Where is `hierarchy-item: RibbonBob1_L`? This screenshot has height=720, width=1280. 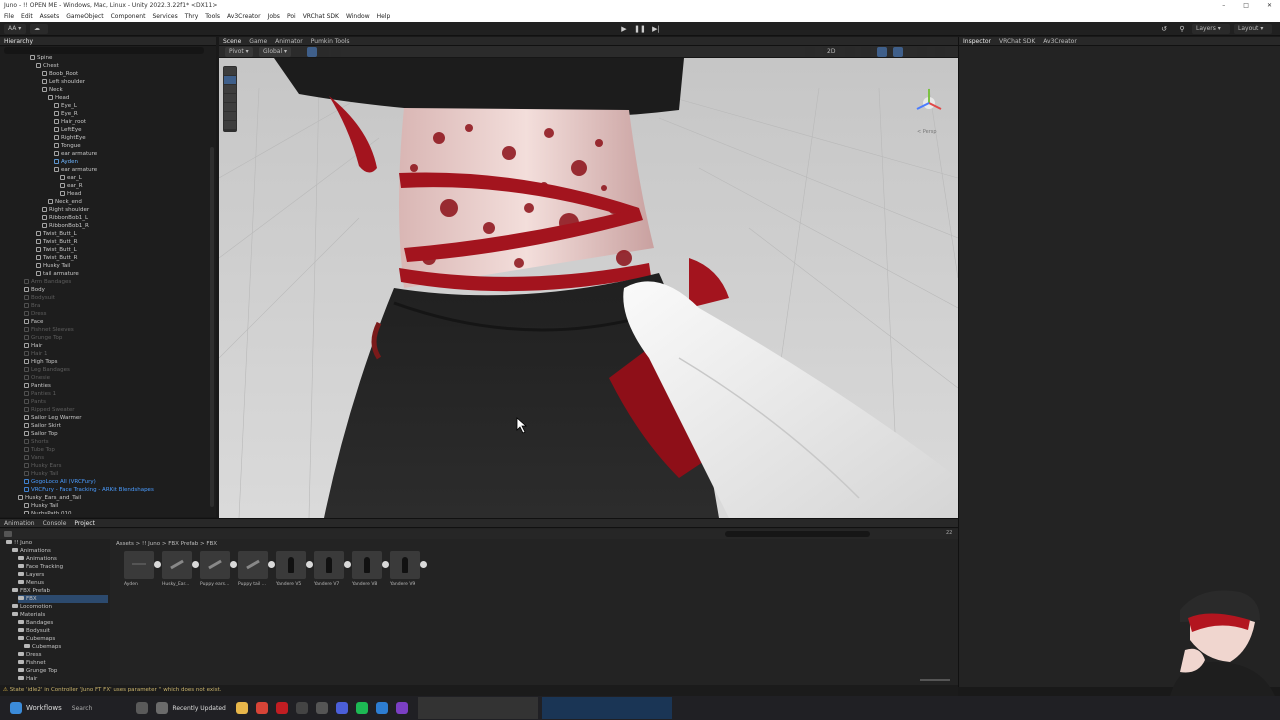 hierarchy-item: RibbonBob1_L is located at coordinates (104, 218).